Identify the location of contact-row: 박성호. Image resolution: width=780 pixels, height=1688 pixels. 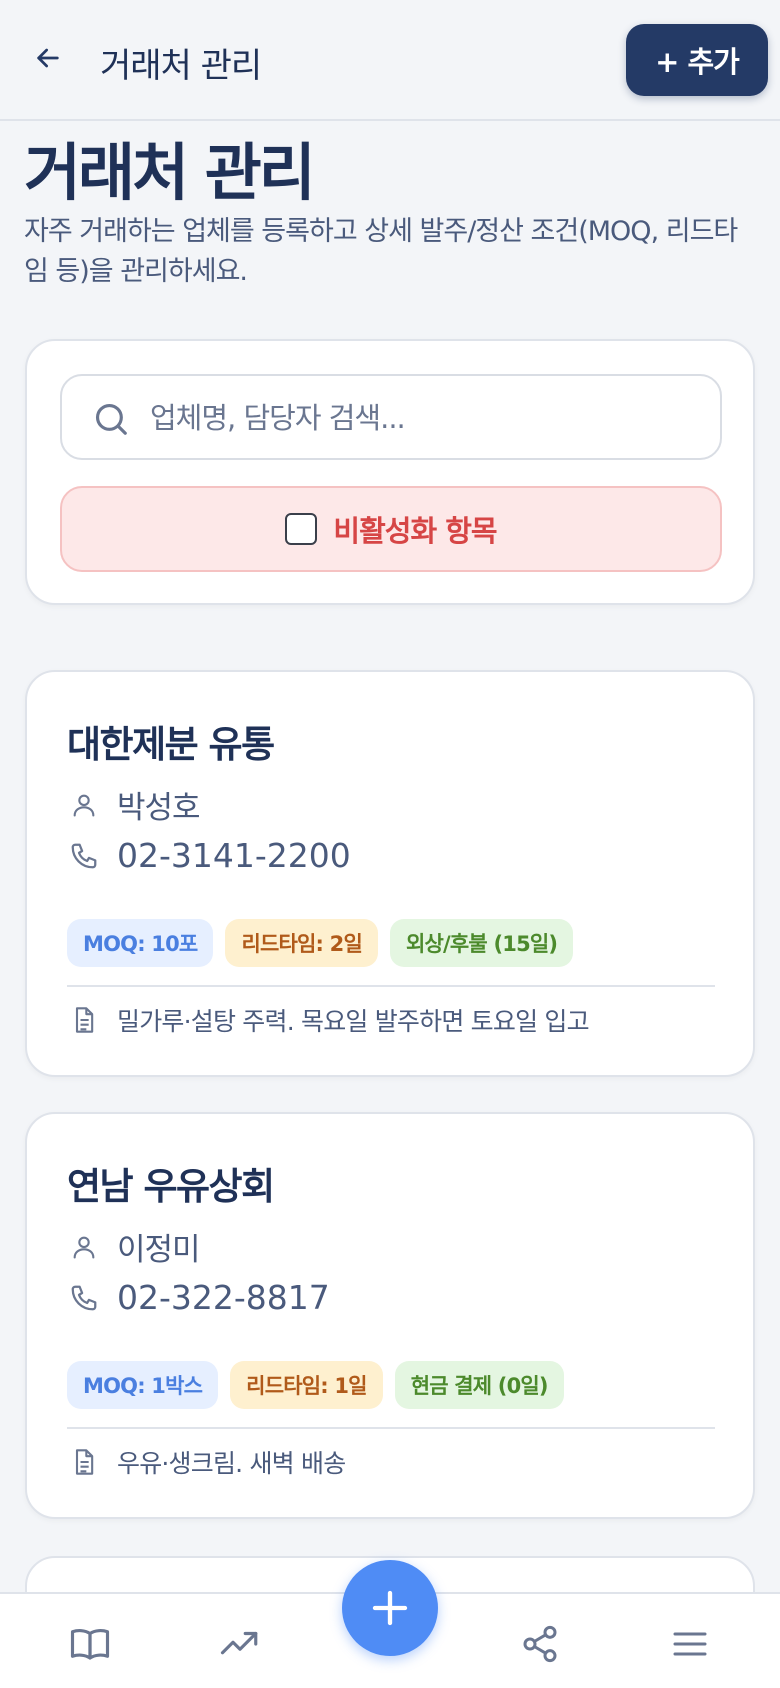
(134, 804).